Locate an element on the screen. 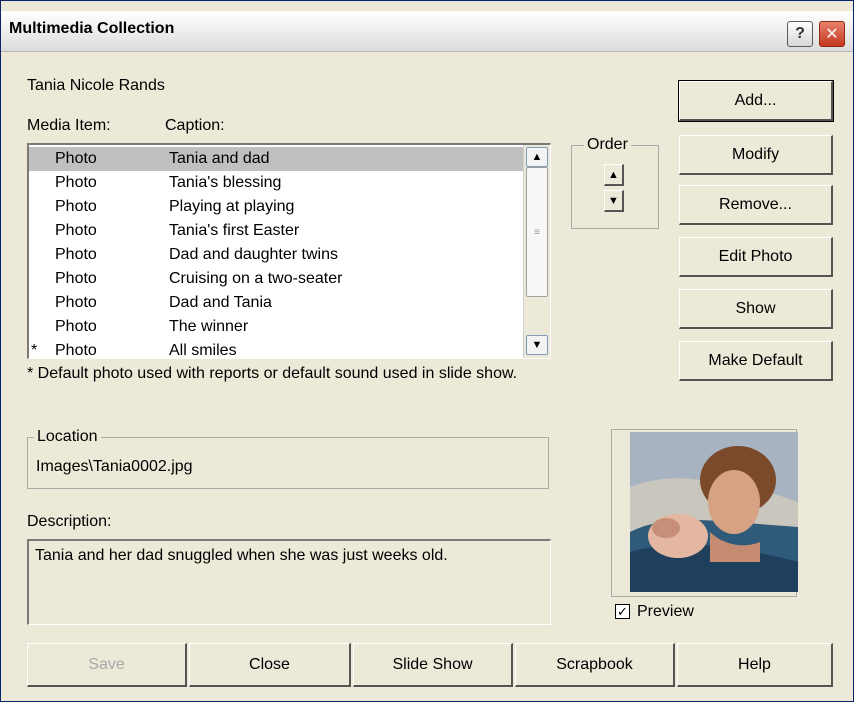 This screenshot has width=856, height=704. order-group: Order ▲ ▼ is located at coordinates (615, 182).